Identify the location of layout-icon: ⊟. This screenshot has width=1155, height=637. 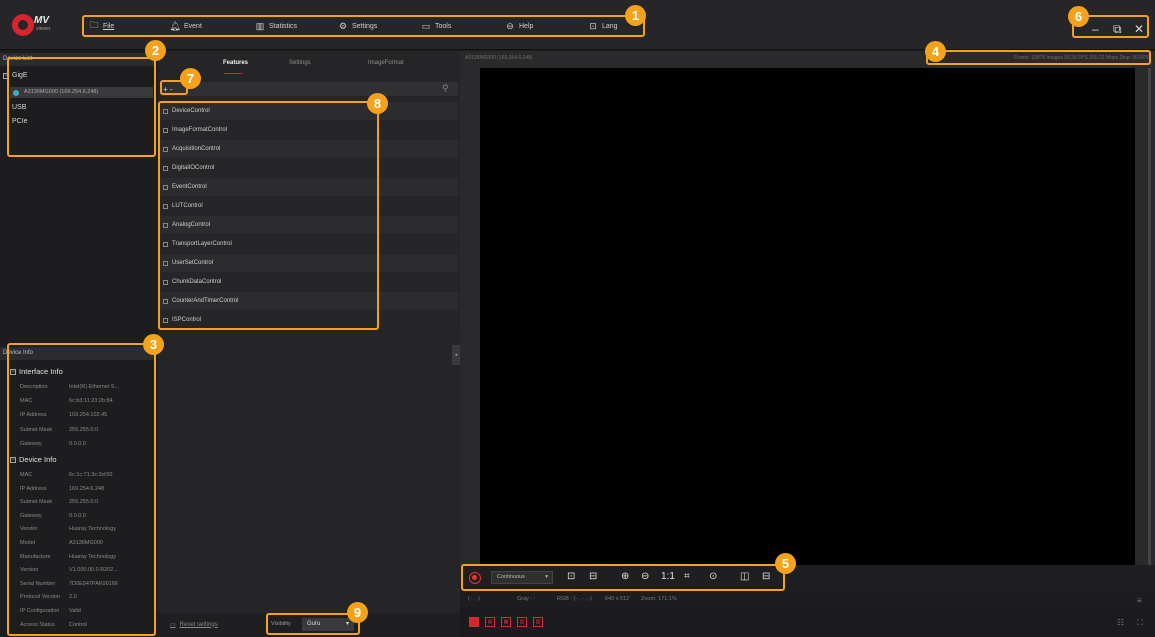
(766, 576).